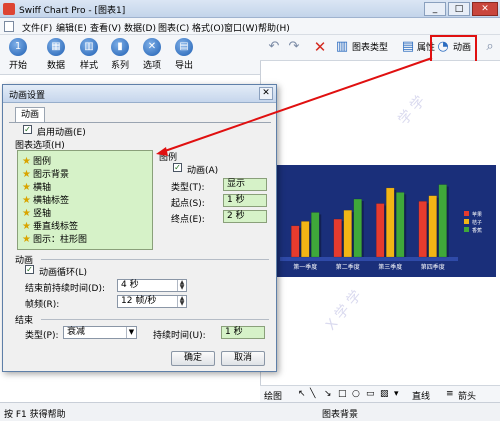 Image resolution: width=500 pixels, height=421 pixels. What do you see at coordinates (42, 336) in the screenshot?
I see `end-type-label: 类型(P):` at bounding box center [42, 336].